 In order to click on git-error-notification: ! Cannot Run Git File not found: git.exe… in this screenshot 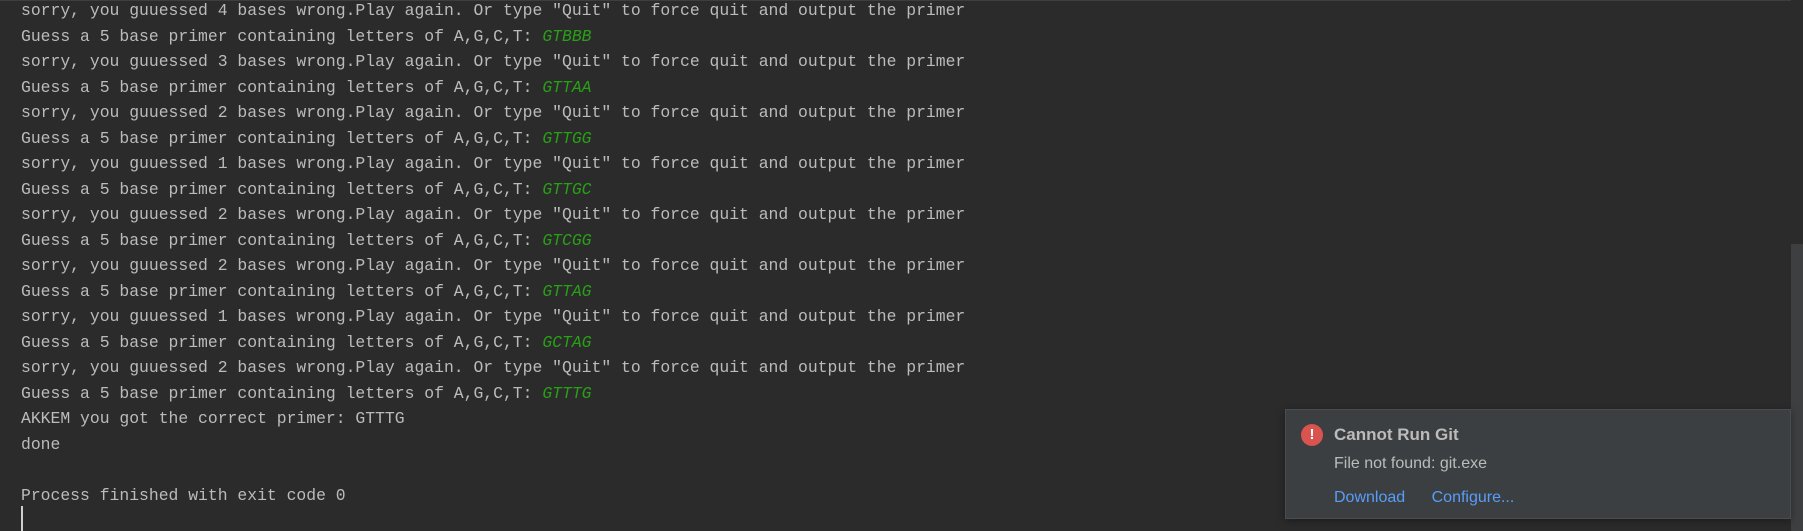, I will do `click(1538, 464)`.